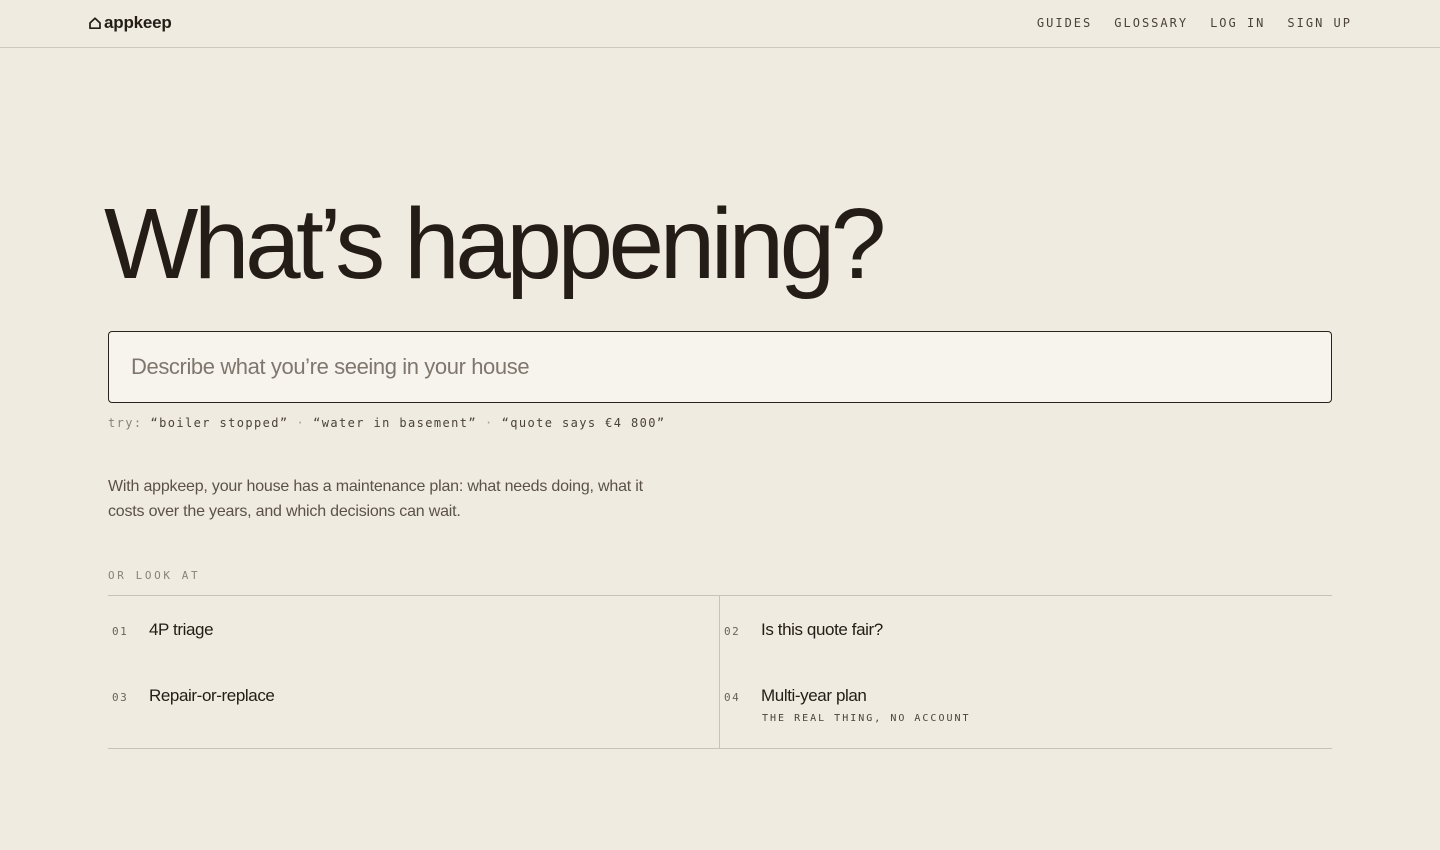 The image size is (1440, 850). What do you see at coordinates (154, 575) in the screenshot?
I see `look-at-label: OR LOOK AT` at bounding box center [154, 575].